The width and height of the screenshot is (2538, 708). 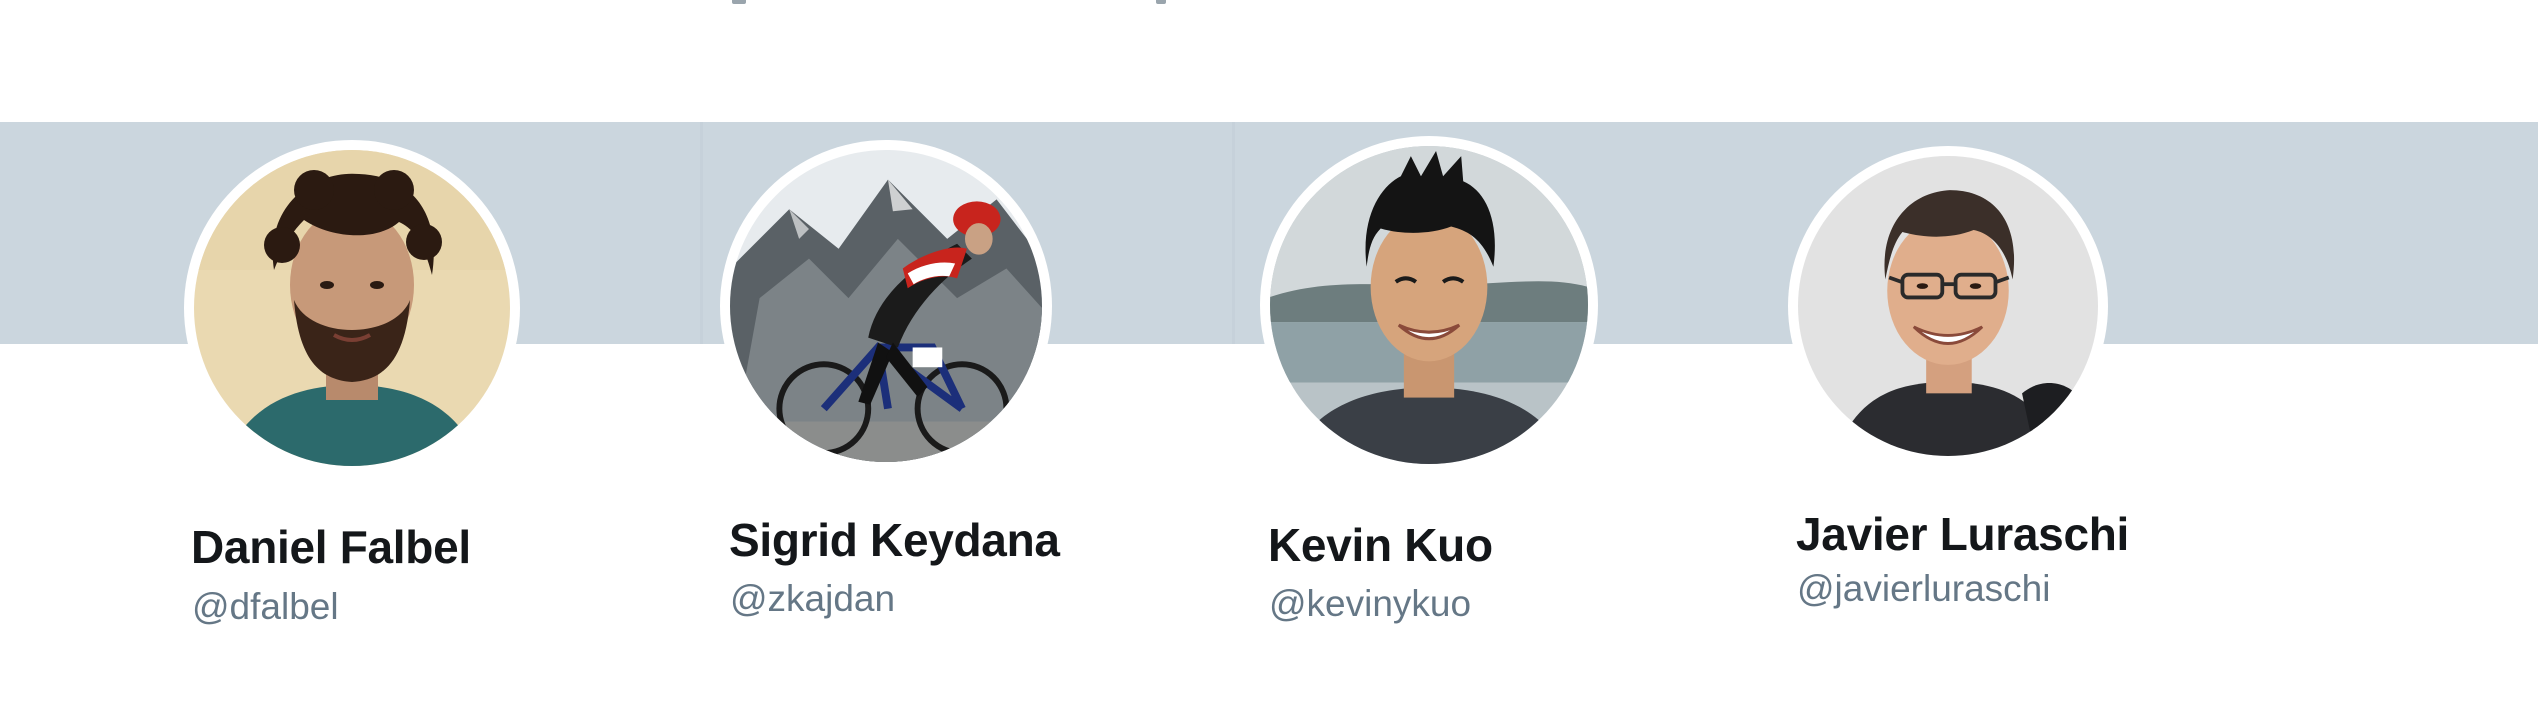 I want to click on person-curly-hair-beard-avatar-icon, so click(x=352, y=308).